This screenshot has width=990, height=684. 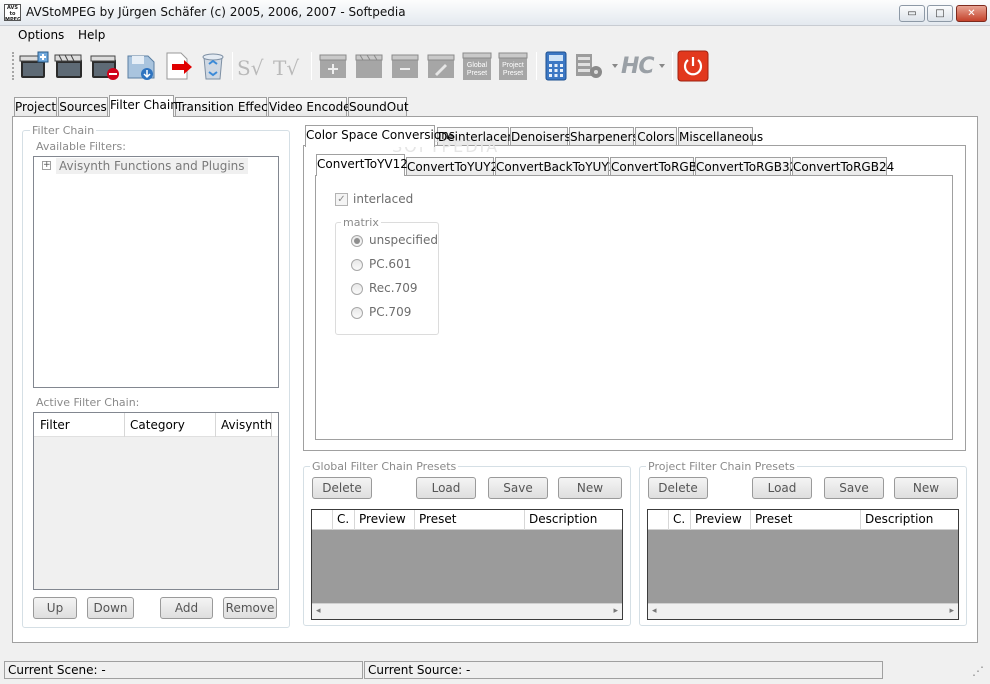 I want to click on save-project-icon, so click(x=141, y=66).